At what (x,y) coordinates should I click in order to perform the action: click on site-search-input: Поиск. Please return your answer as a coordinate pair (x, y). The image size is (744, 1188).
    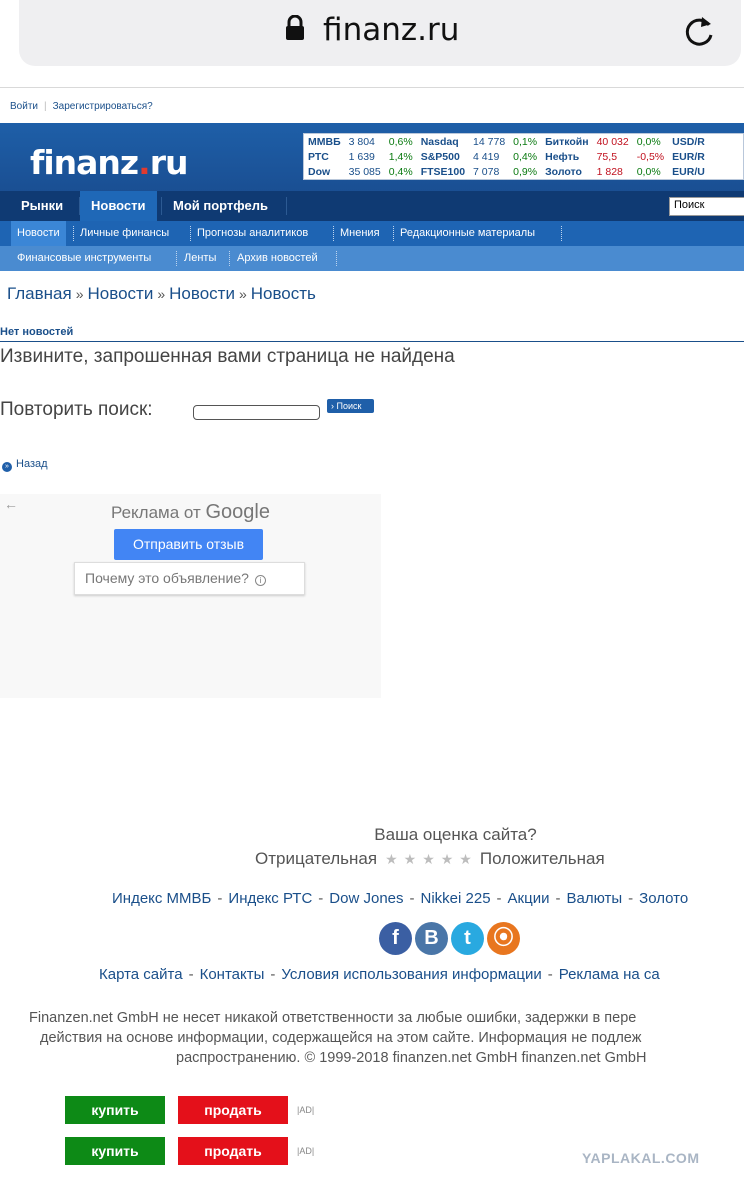
    Looking at the image, I should click on (706, 206).